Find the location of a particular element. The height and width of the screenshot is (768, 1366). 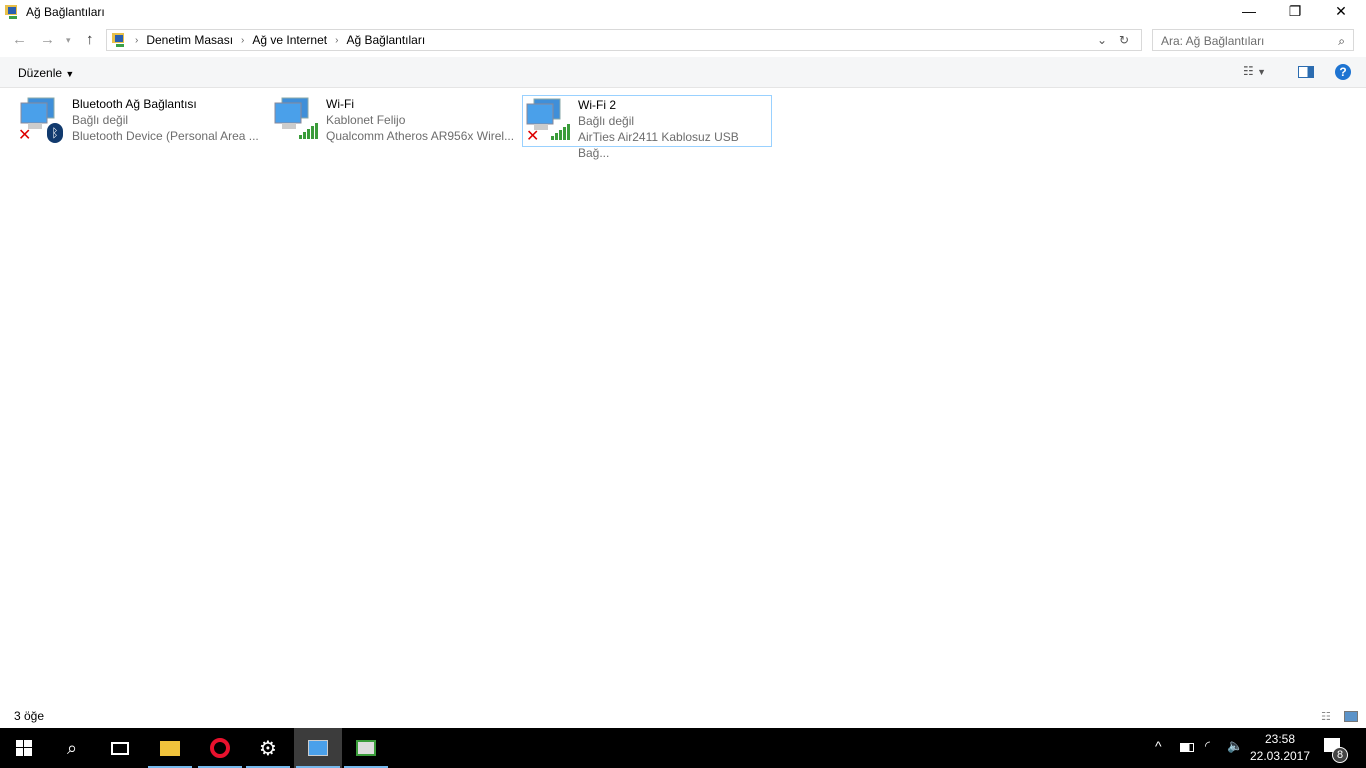

search-taskbar-icon: ⌕ is located at coordinates (72, 748).